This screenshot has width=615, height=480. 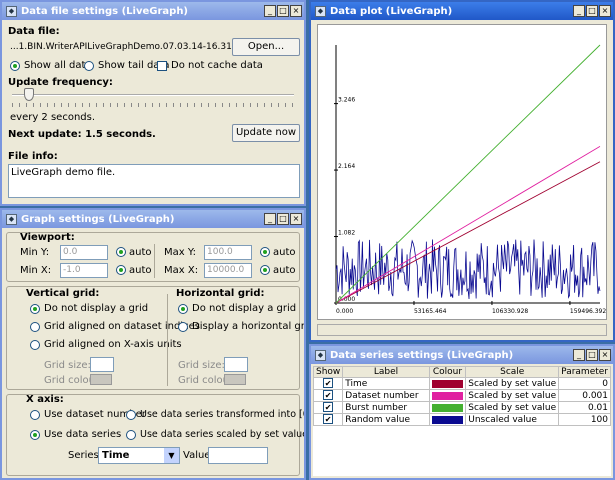 What do you see at coordinates (468, 232) in the screenshot?
I see `series-line-time` at bounding box center [468, 232].